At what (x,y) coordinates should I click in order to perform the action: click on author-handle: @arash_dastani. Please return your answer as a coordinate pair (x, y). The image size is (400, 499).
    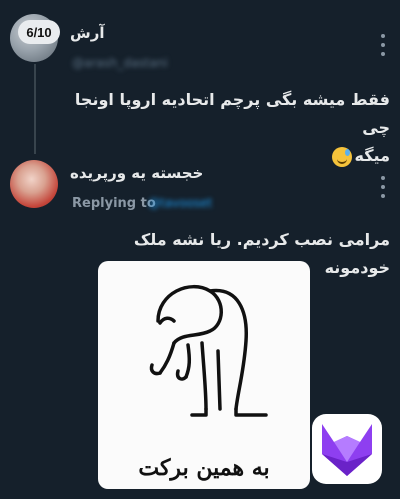
    Looking at the image, I should click on (120, 63).